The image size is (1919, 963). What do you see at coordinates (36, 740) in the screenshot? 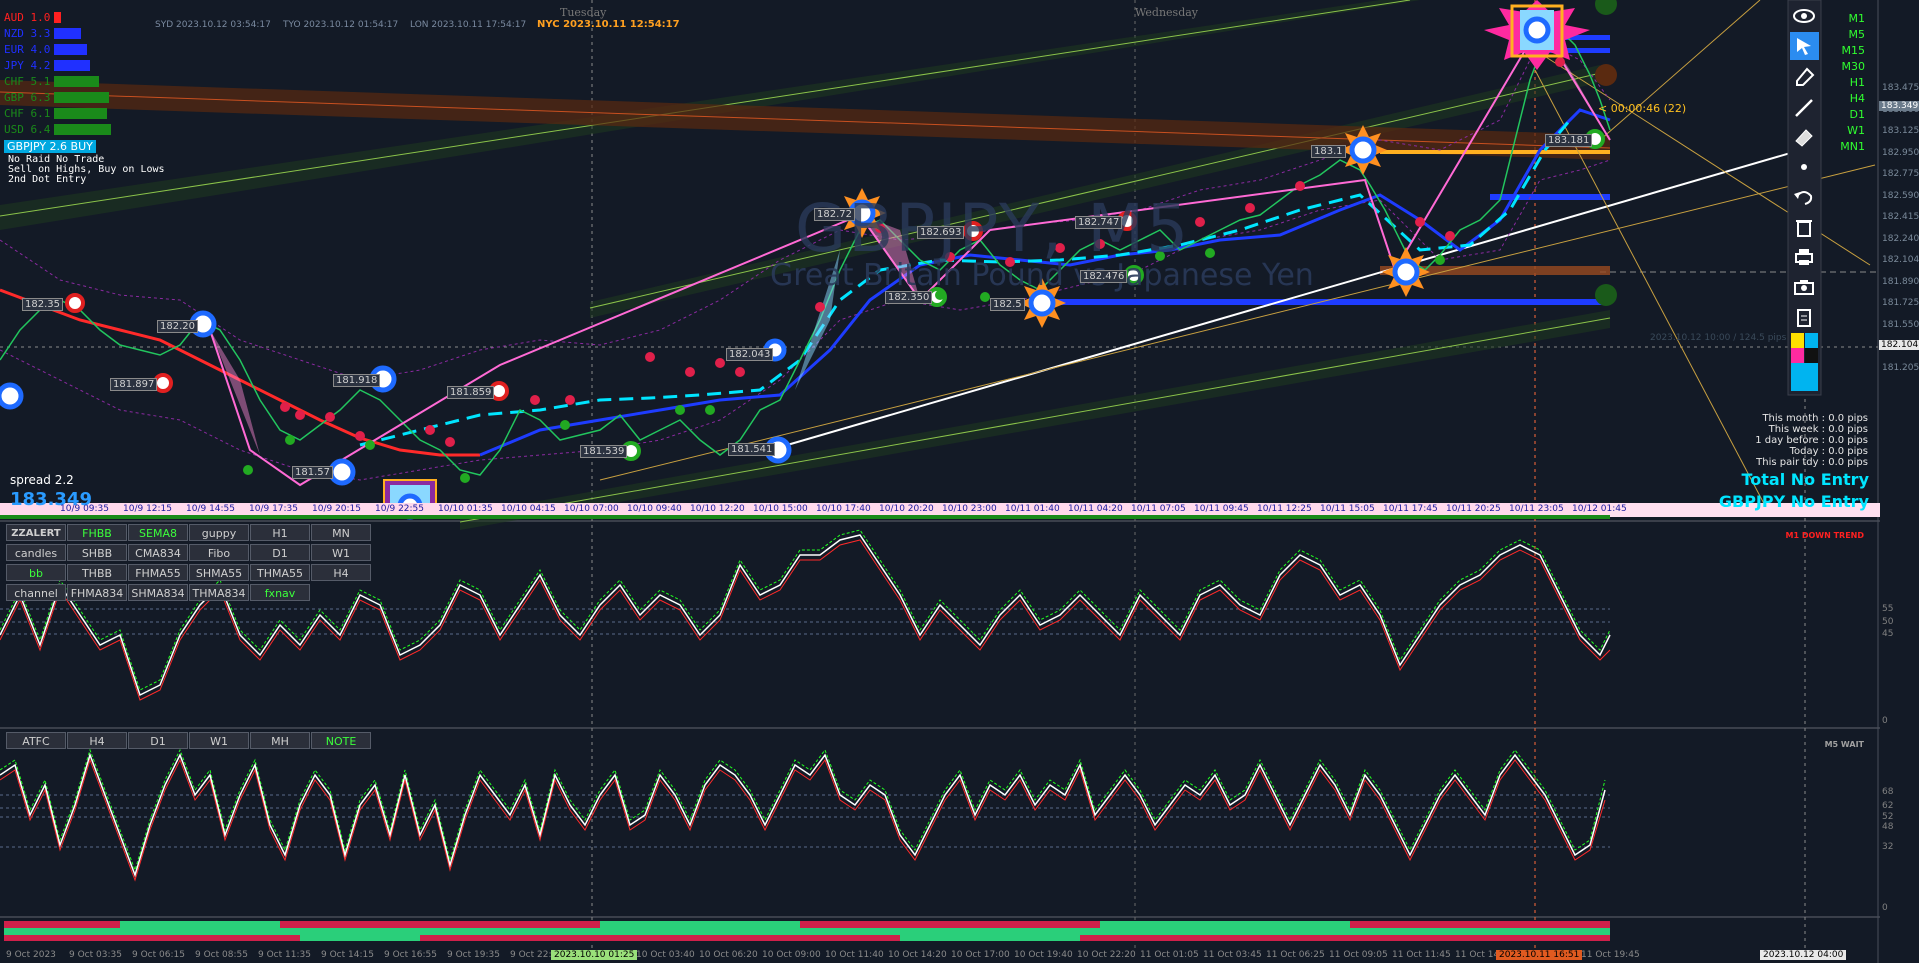
I see `panel-button-atfc: ATFC` at bounding box center [36, 740].